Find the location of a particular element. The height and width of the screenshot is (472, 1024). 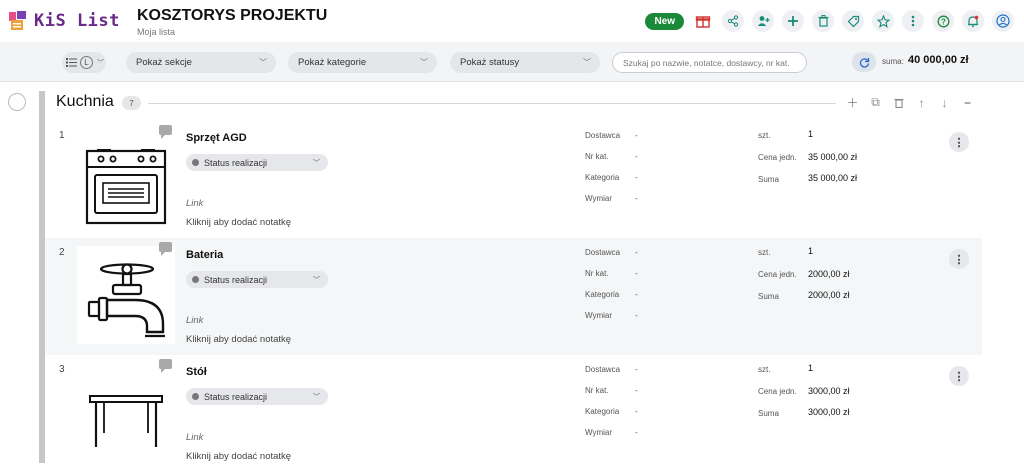

supplier-label: Dostawca is located at coordinates (603, 135).